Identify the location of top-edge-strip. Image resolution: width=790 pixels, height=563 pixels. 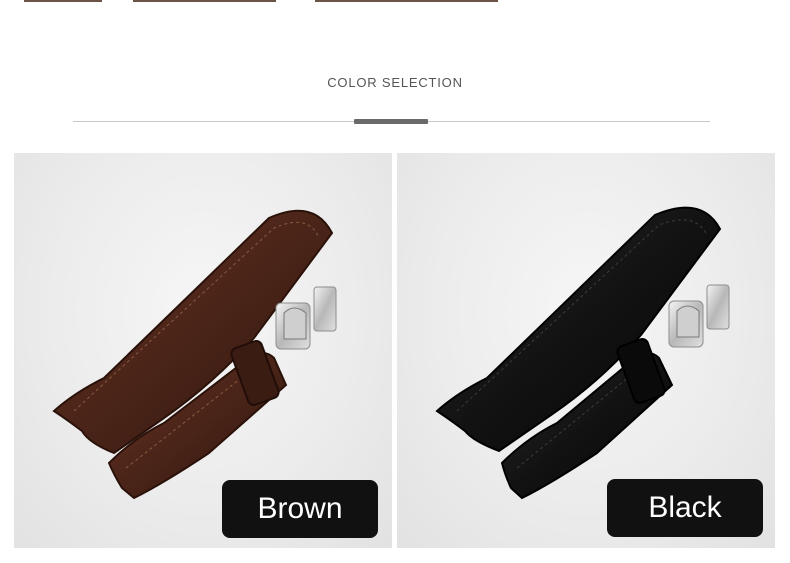
(395, 1).